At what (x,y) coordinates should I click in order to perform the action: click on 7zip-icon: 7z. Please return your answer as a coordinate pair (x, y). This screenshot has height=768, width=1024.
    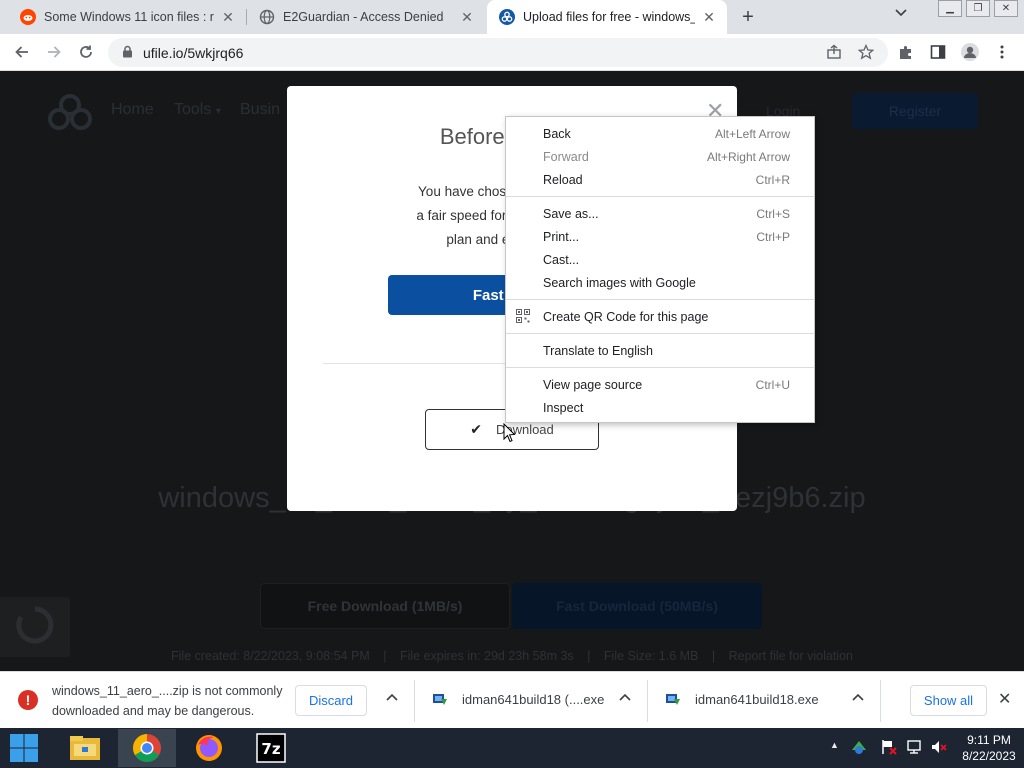
    Looking at the image, I should click on (271, 748).